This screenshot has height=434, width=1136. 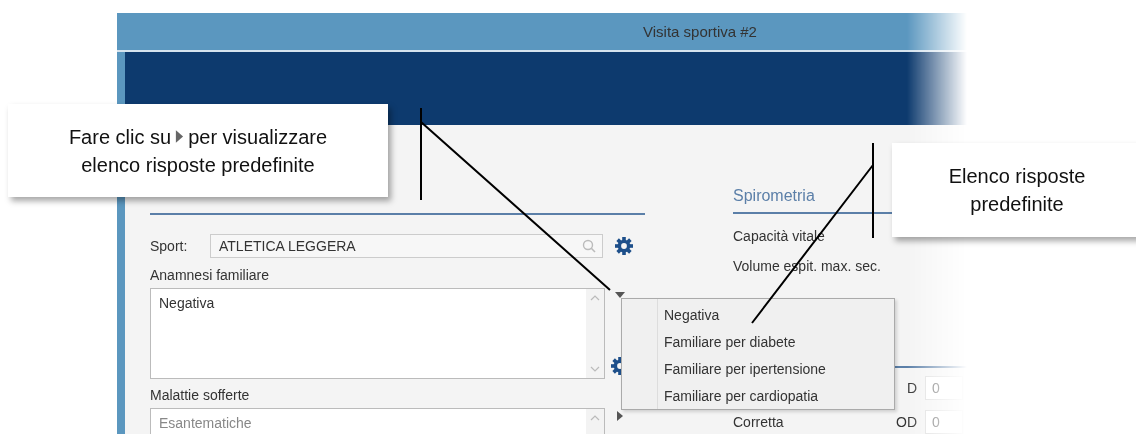 What do you see at coordinates (749, 342) in the screenshot?
I see `menu-item: Familiare per diabete` at bounding box center [749, 342].